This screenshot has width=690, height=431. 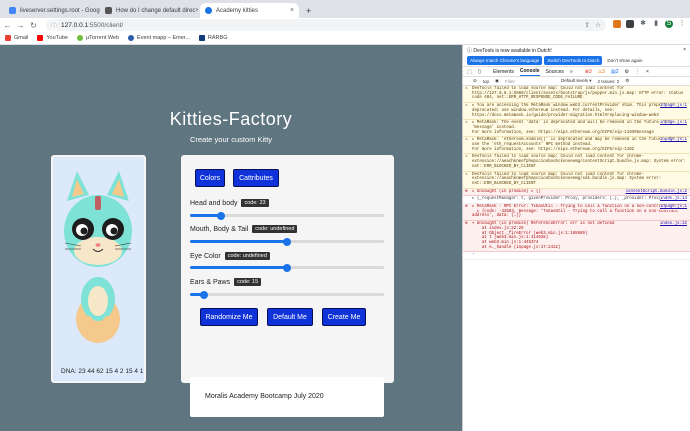 I want to click on source-link: index.js:22, so click(x=673, y=224).